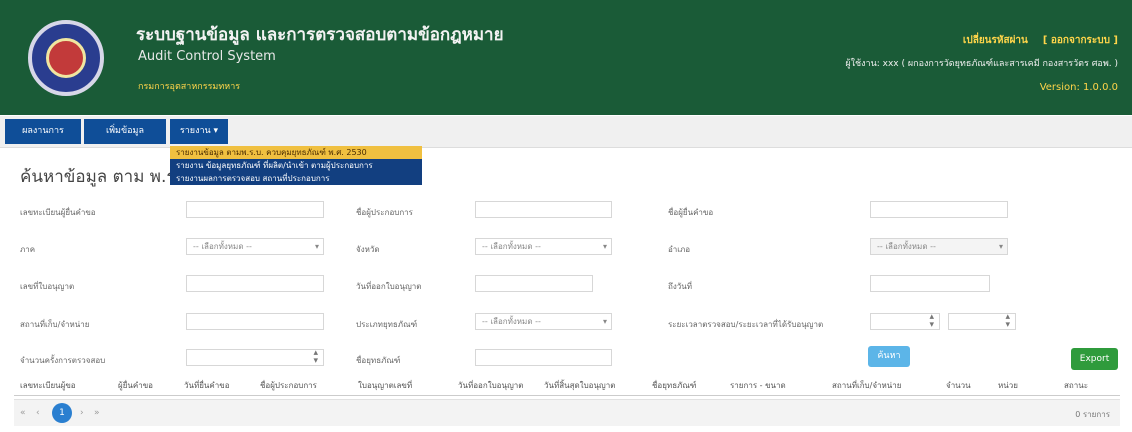 This screenshot has height=432, width=1132. I want to click on app-title-english: Audit Control System, so click(207, 56).